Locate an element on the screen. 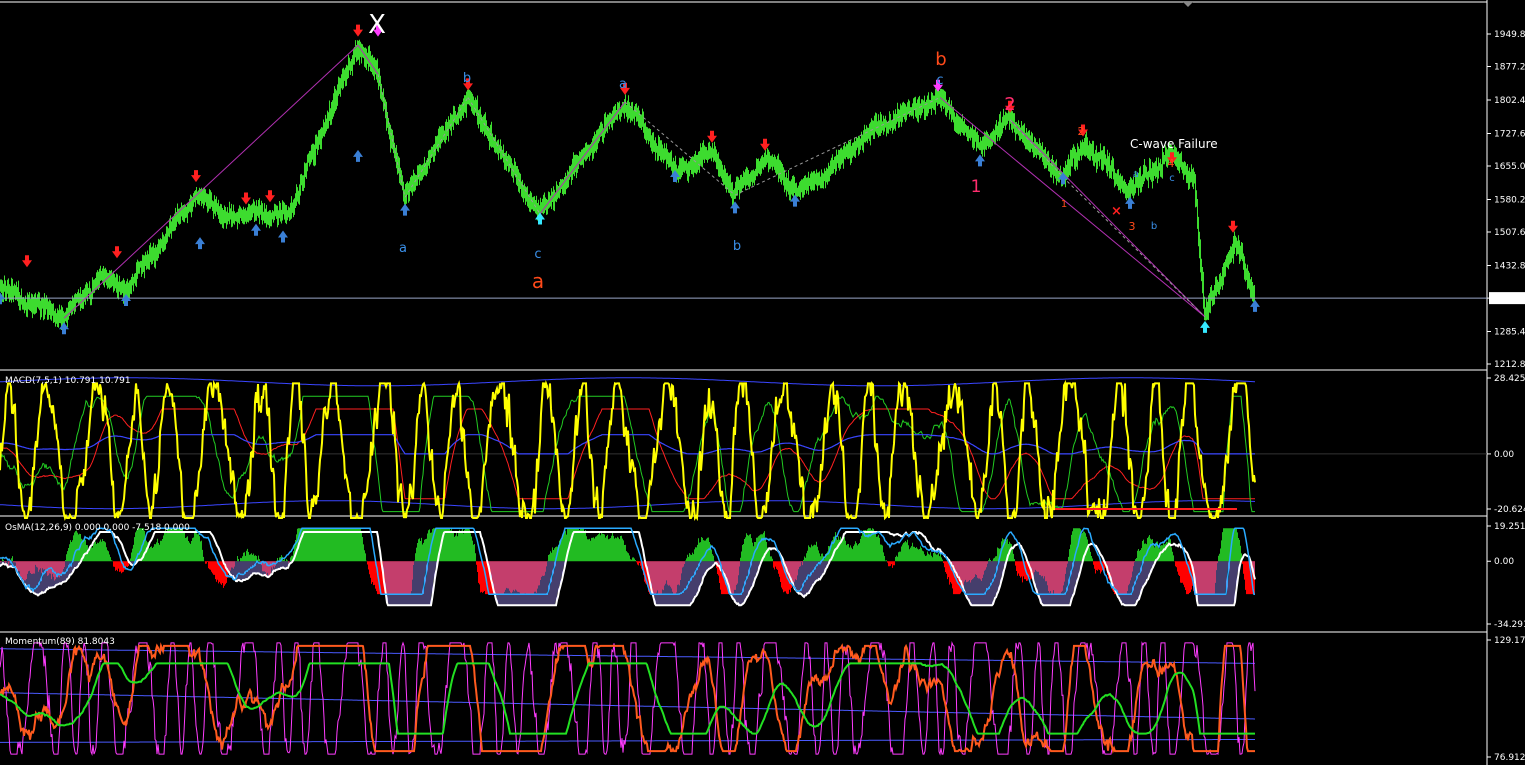  price-tick-label: 1507.60 is located at coordinates (1509, 233).